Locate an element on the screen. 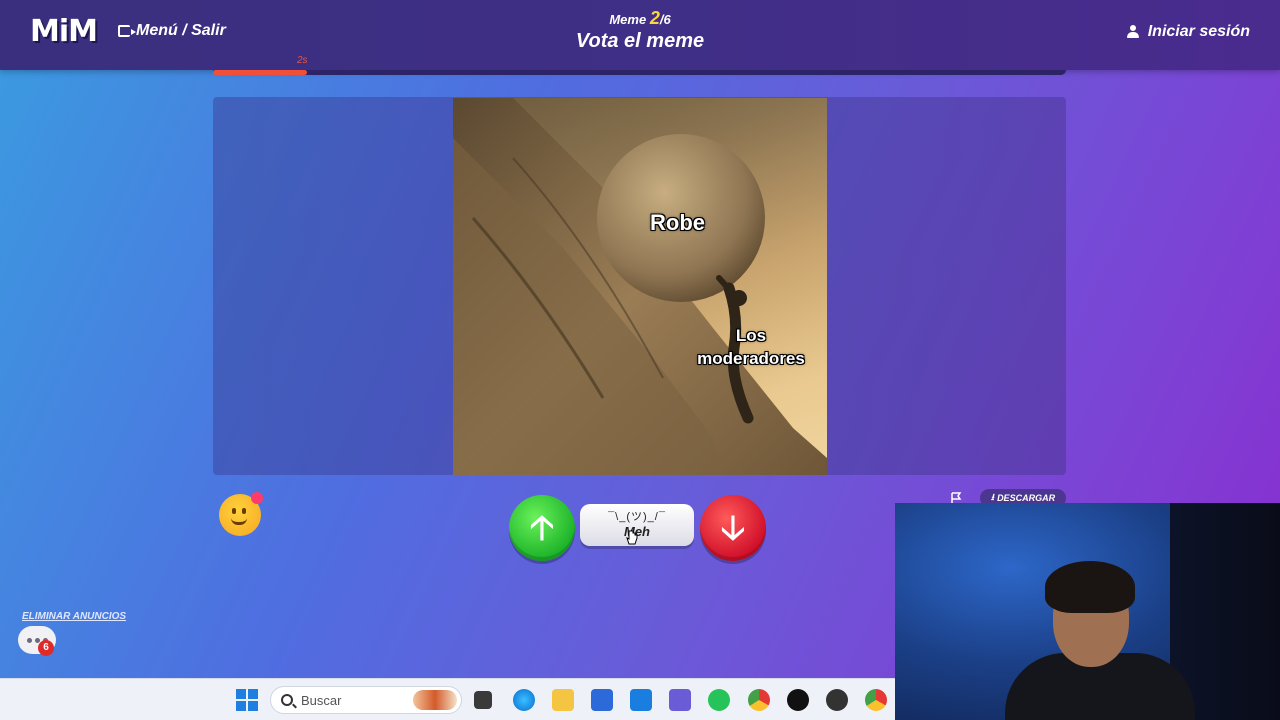  arrow-up-icon: 🡡 is located at coordinates (542, 528).